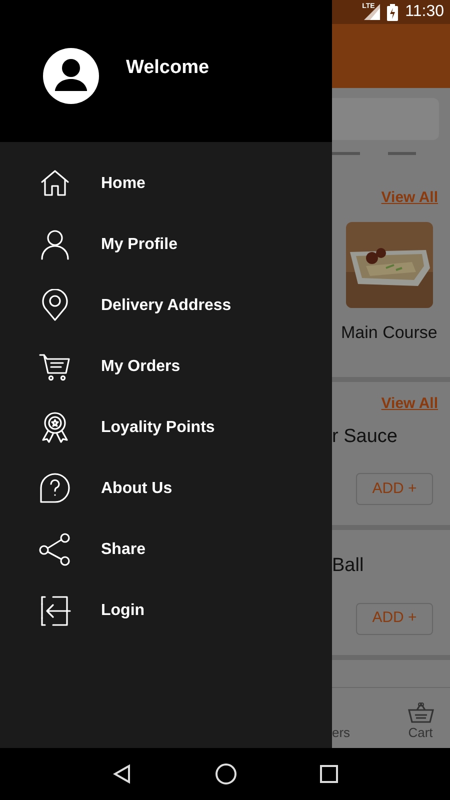 The image size is (450, 800). What do you see at coordinates (225, 774) in the screenshot?
I see `home-button-icon` at bounding box center [225, 774].